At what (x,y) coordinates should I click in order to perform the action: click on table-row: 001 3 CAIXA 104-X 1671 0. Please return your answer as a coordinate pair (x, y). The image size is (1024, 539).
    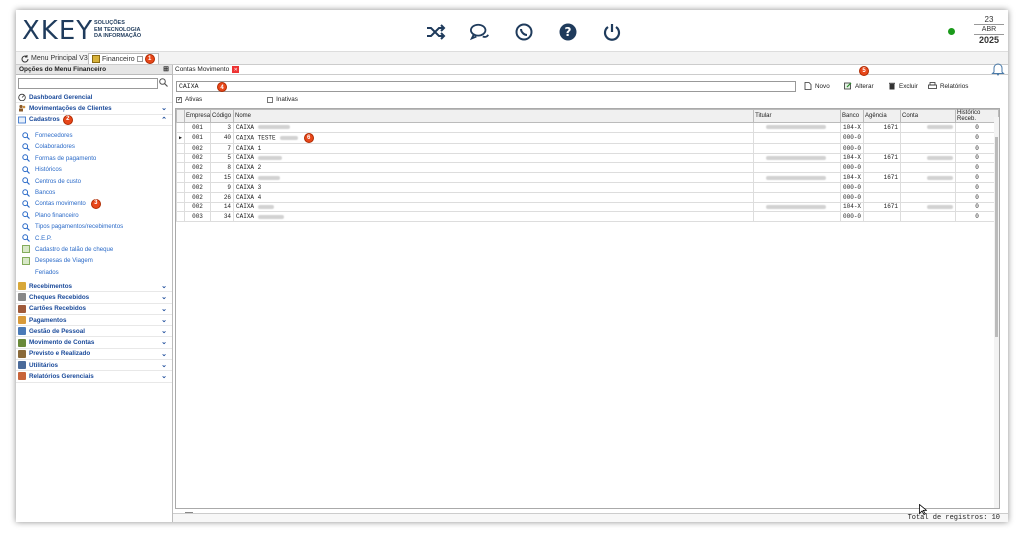
    Looking at the image, I should click on (587, 127).